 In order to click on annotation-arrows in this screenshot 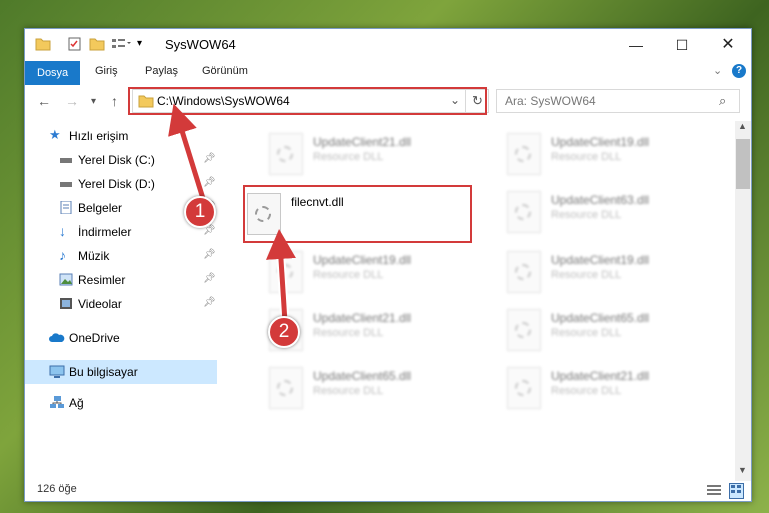, I will do `click(232, 213)`.